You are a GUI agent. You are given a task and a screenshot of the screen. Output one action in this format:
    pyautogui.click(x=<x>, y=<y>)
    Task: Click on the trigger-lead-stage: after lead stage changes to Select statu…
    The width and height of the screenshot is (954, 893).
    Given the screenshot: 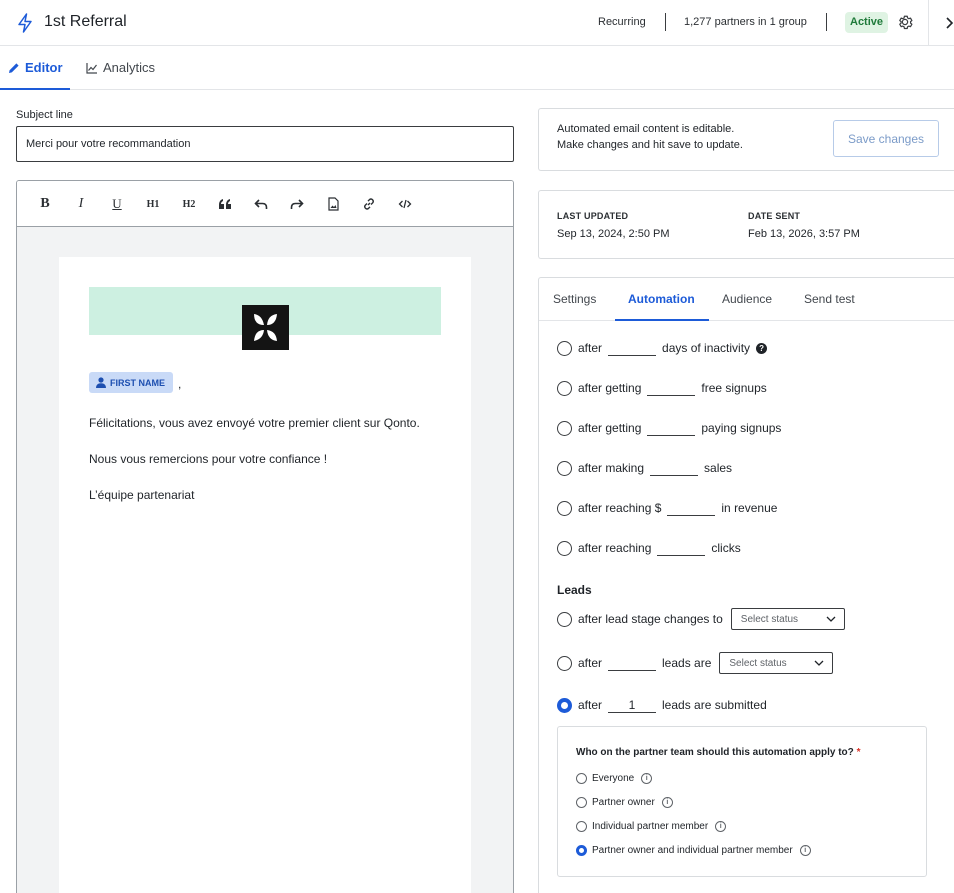 What is the action you would take?
    pyautogui.click(x=701, y=619)
    